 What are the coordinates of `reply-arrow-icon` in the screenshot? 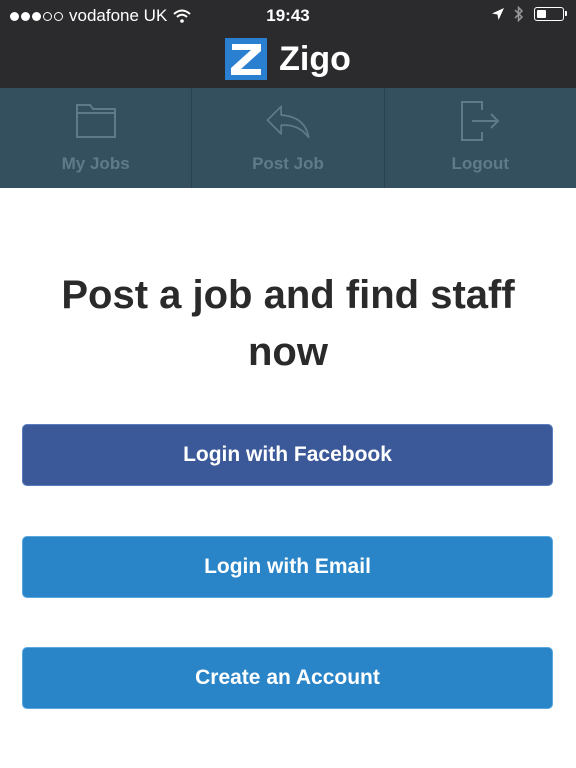 It's located at (288, 122).